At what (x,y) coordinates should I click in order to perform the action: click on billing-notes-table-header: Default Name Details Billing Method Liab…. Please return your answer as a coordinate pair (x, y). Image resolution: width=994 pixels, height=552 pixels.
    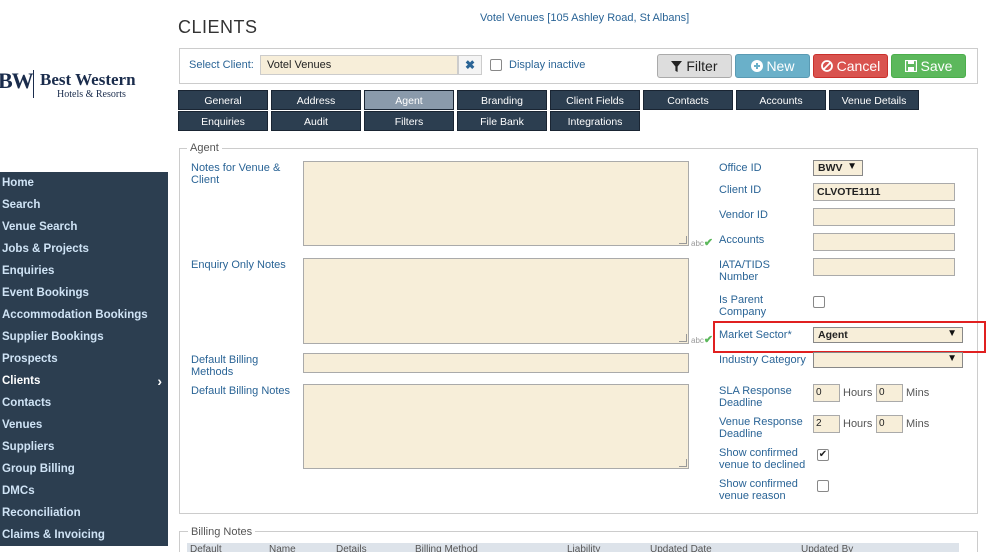
    Looking at the image, I should click on (573, 547).